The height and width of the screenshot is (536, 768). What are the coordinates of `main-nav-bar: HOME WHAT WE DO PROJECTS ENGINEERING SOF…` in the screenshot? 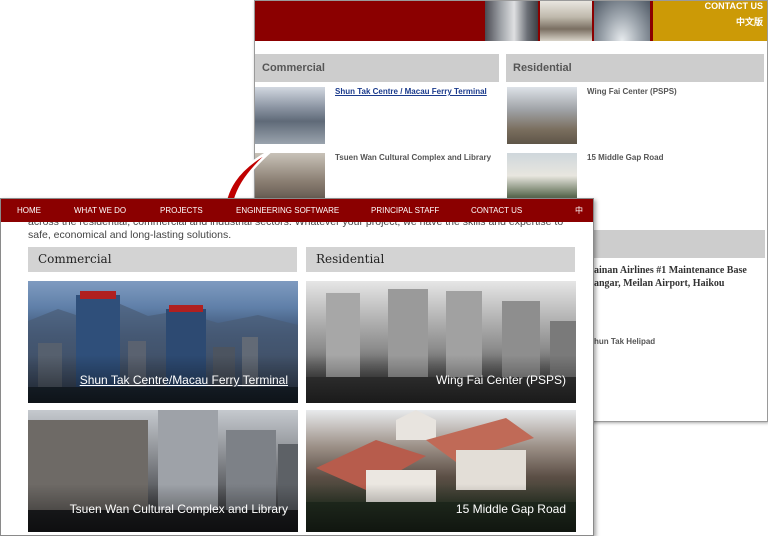 It's located at (297, 210).